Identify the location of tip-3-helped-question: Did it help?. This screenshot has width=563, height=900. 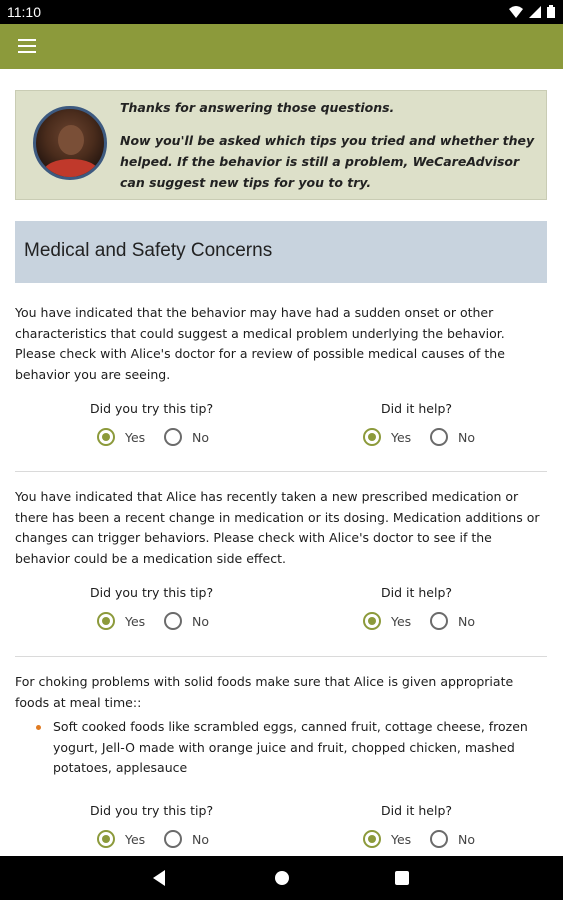
(417, 810).